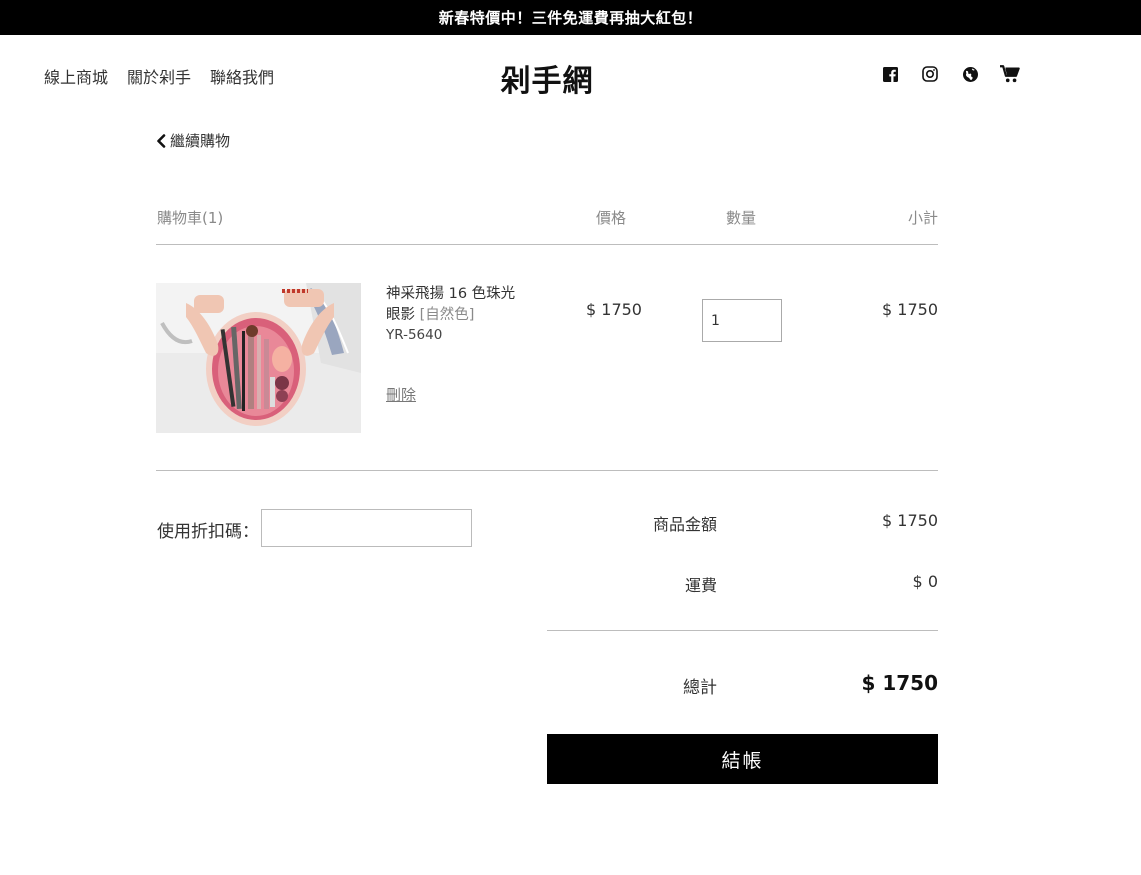 This screenshot has height=875, width=1141. I want to click on chevron-left-icon, so click(161, 140).